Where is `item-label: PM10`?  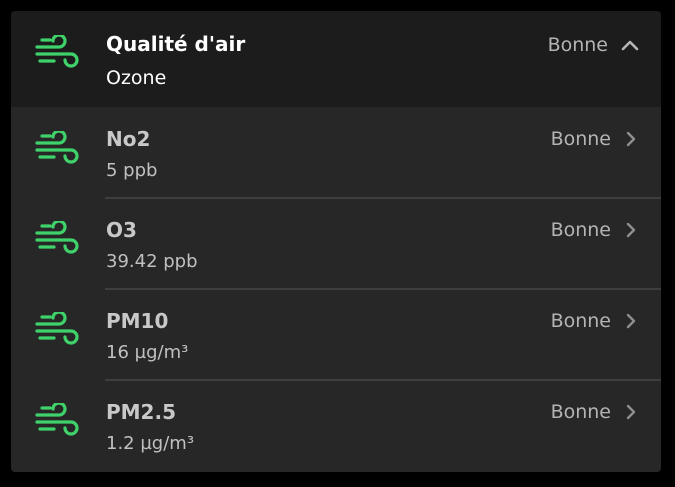
item-label: PM10 is located at coordinates (137, 321).